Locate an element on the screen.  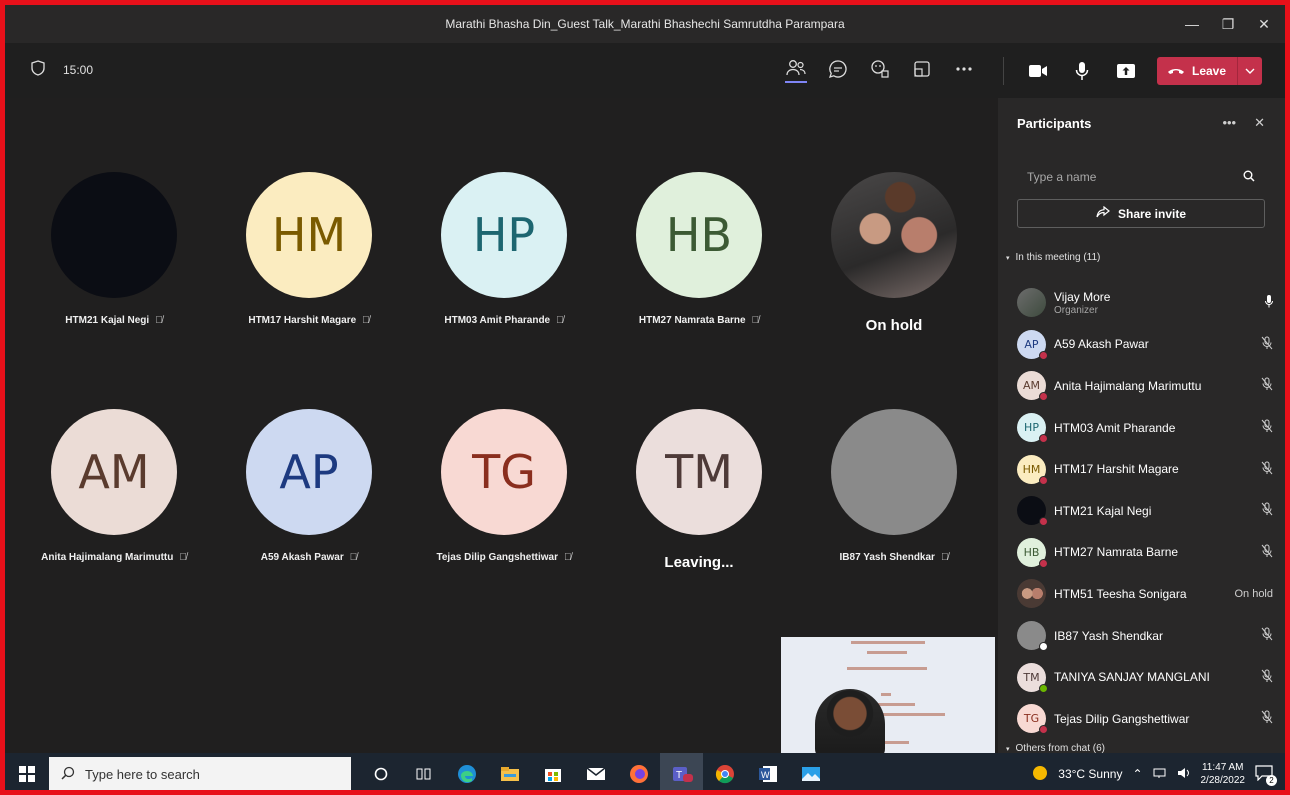
notifications-icon: 2 is located at coordinates (1266, 775).